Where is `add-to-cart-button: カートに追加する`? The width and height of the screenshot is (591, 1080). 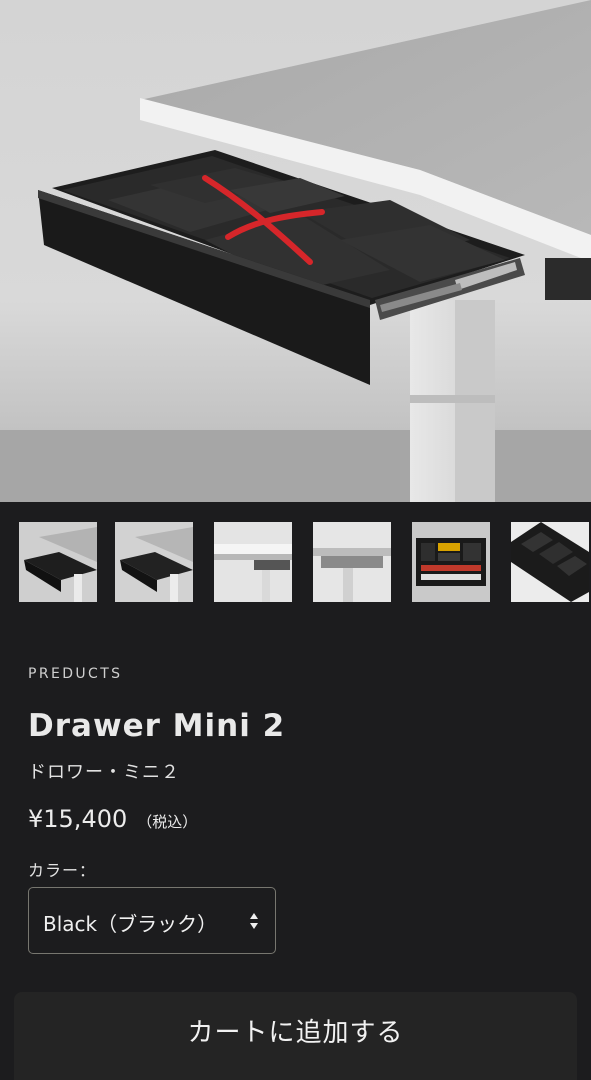
add-to-cart-button: カートに追加する is located at coordinates (295, 1036).